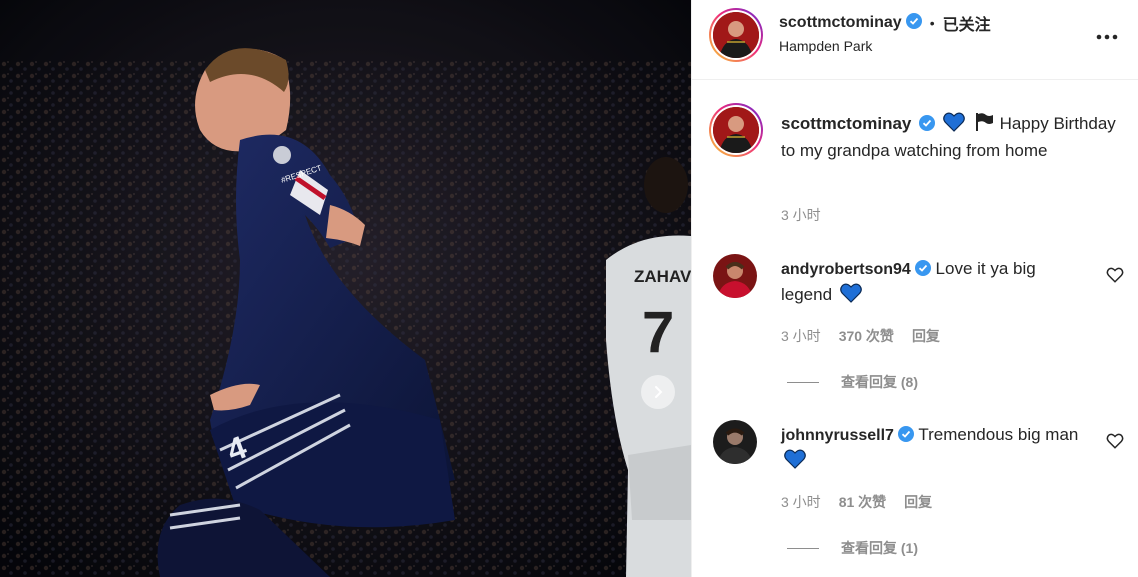  What do you see at coordinates (984, 125) in the screenshot?
I see `black-flag-emoji-icon` at bounding box center [984, 125].